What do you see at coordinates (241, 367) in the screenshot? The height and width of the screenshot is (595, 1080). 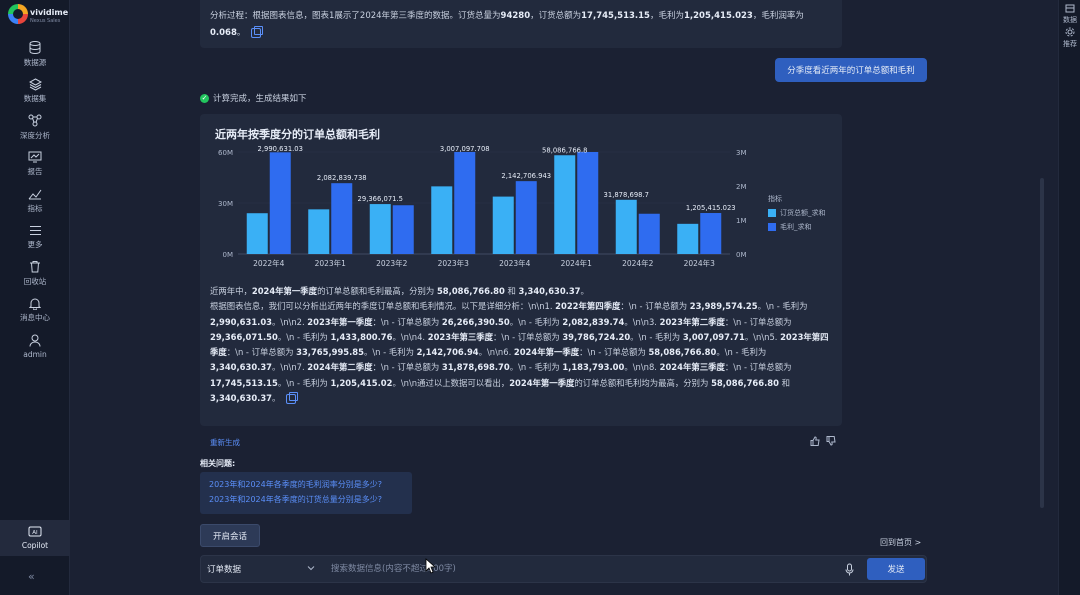 I see `analysis-bold: 3,340,630.37` at bounding box center [241, 367].